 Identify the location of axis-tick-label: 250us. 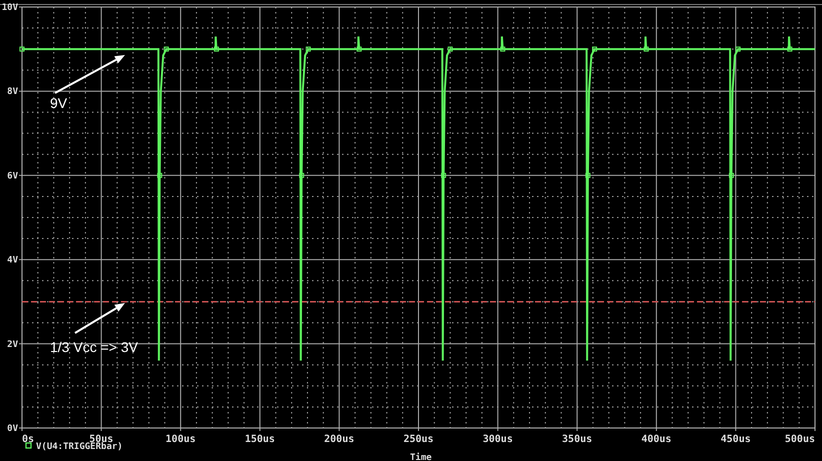
(418, 439).